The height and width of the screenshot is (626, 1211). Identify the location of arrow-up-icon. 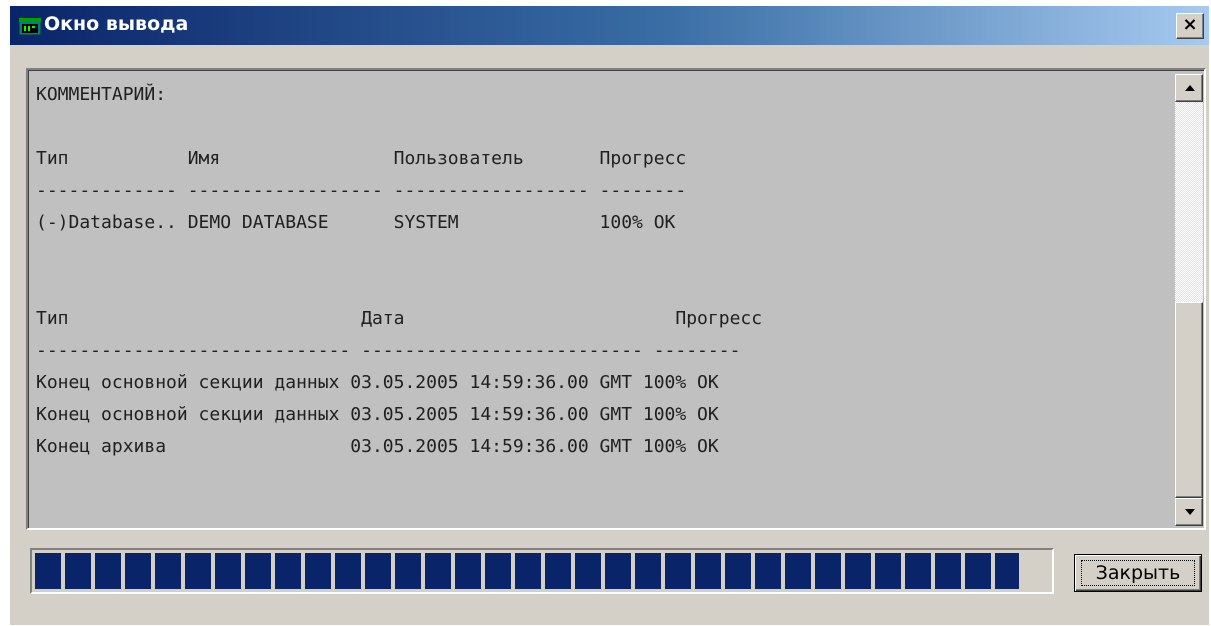
(1190, 88).